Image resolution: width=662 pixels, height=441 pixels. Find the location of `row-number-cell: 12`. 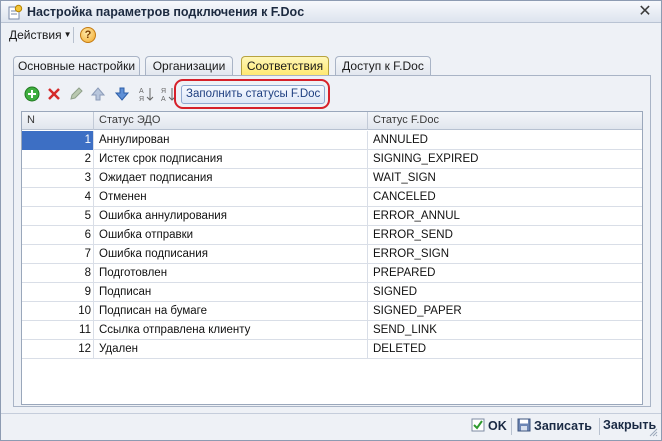

row-number-cell: 12 is located at coordinates (58, 349).